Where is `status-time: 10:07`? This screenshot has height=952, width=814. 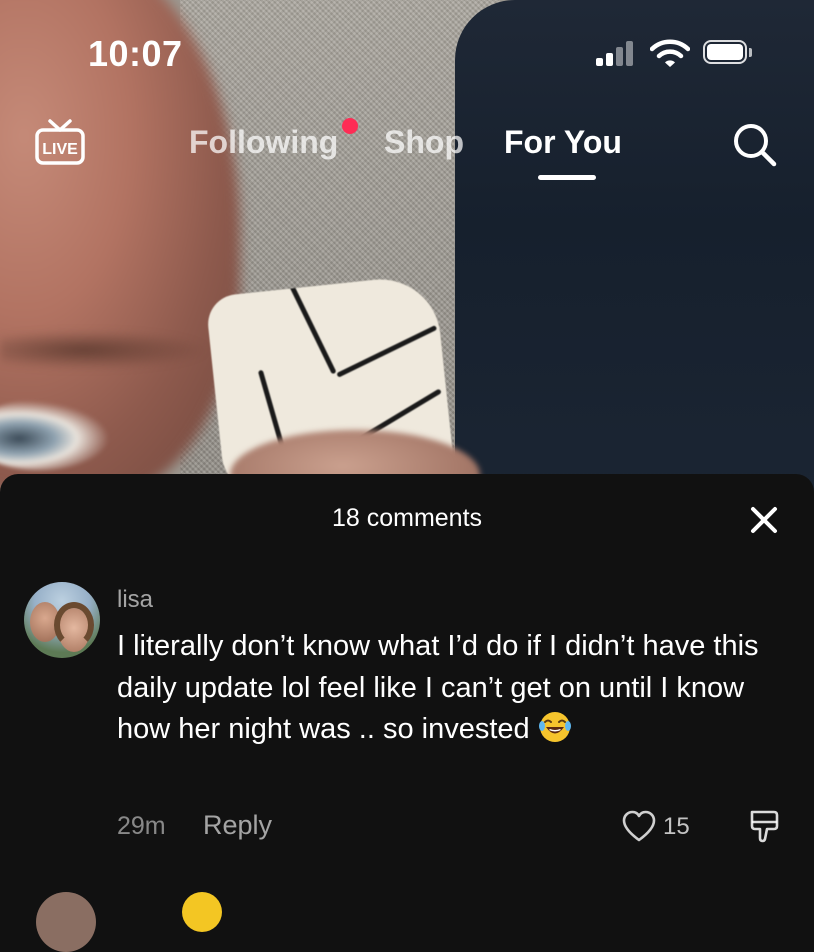 status-time: 10:07 is located at coordinates (135, 53).